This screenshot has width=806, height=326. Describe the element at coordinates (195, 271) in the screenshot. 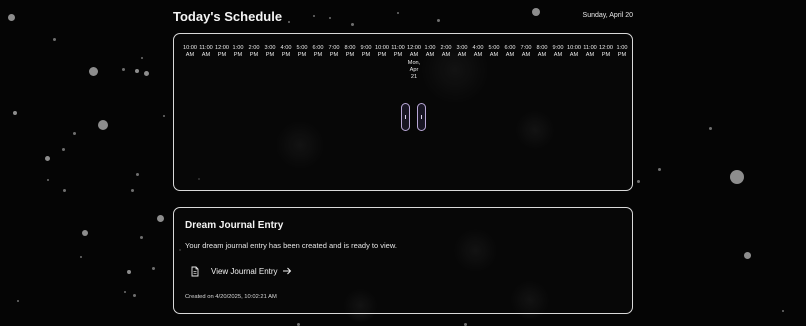

I see `document-icon` at that location.